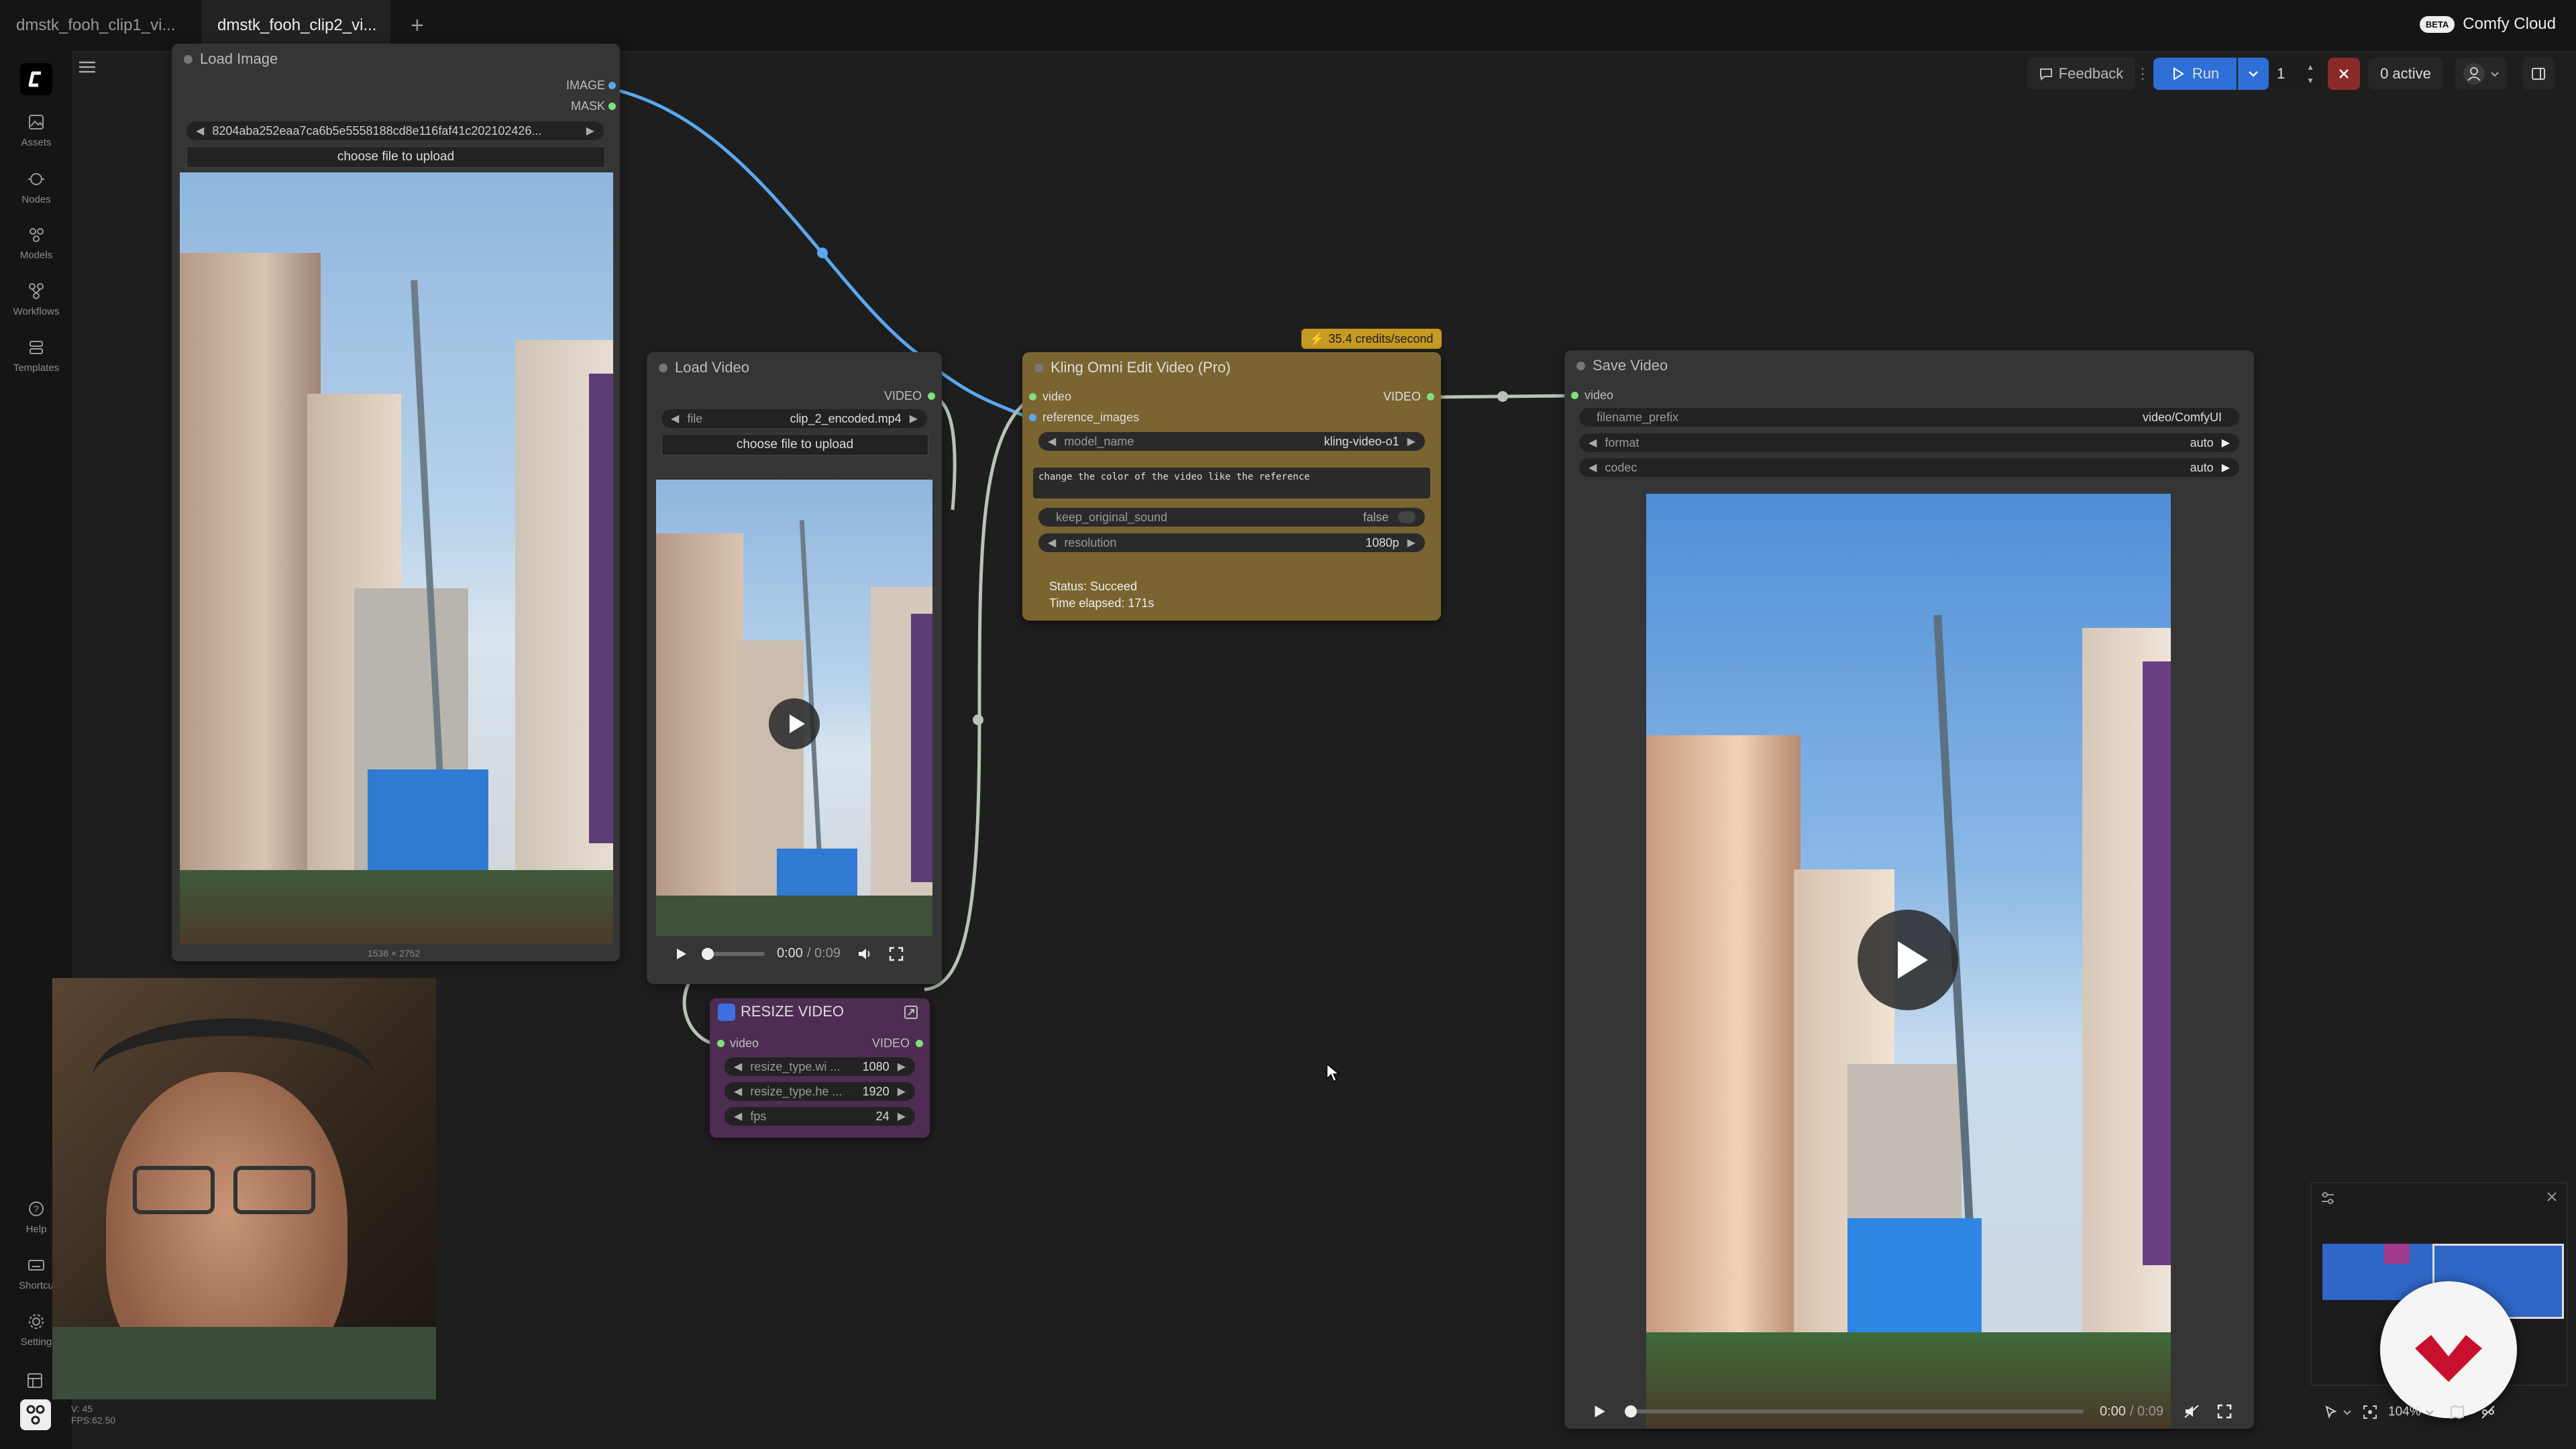  Describe the element at coordinates (2344, 74) in the screenshot. I see `cancel-button` at that location.